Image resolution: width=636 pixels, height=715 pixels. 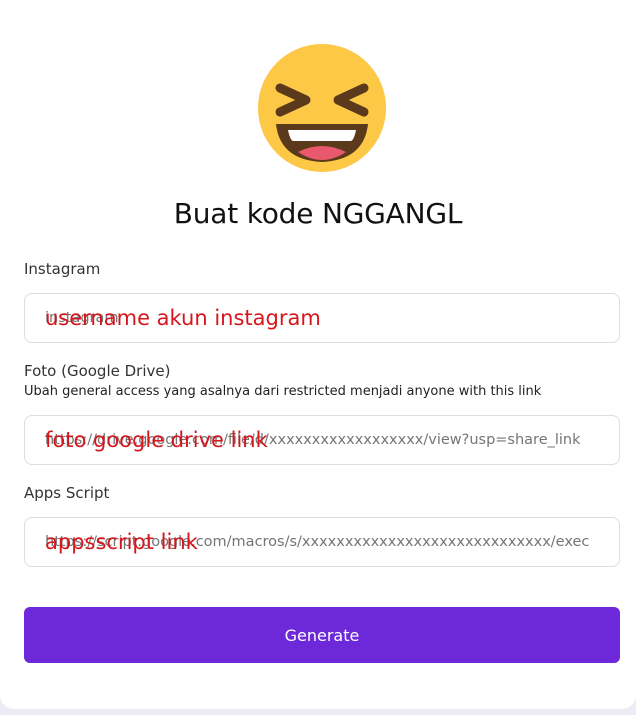 What do you see at coordinates (97, 371) in the screenshot?
I see `photo-label: Foto (Google Drive)` at bounding box center [97, 371].